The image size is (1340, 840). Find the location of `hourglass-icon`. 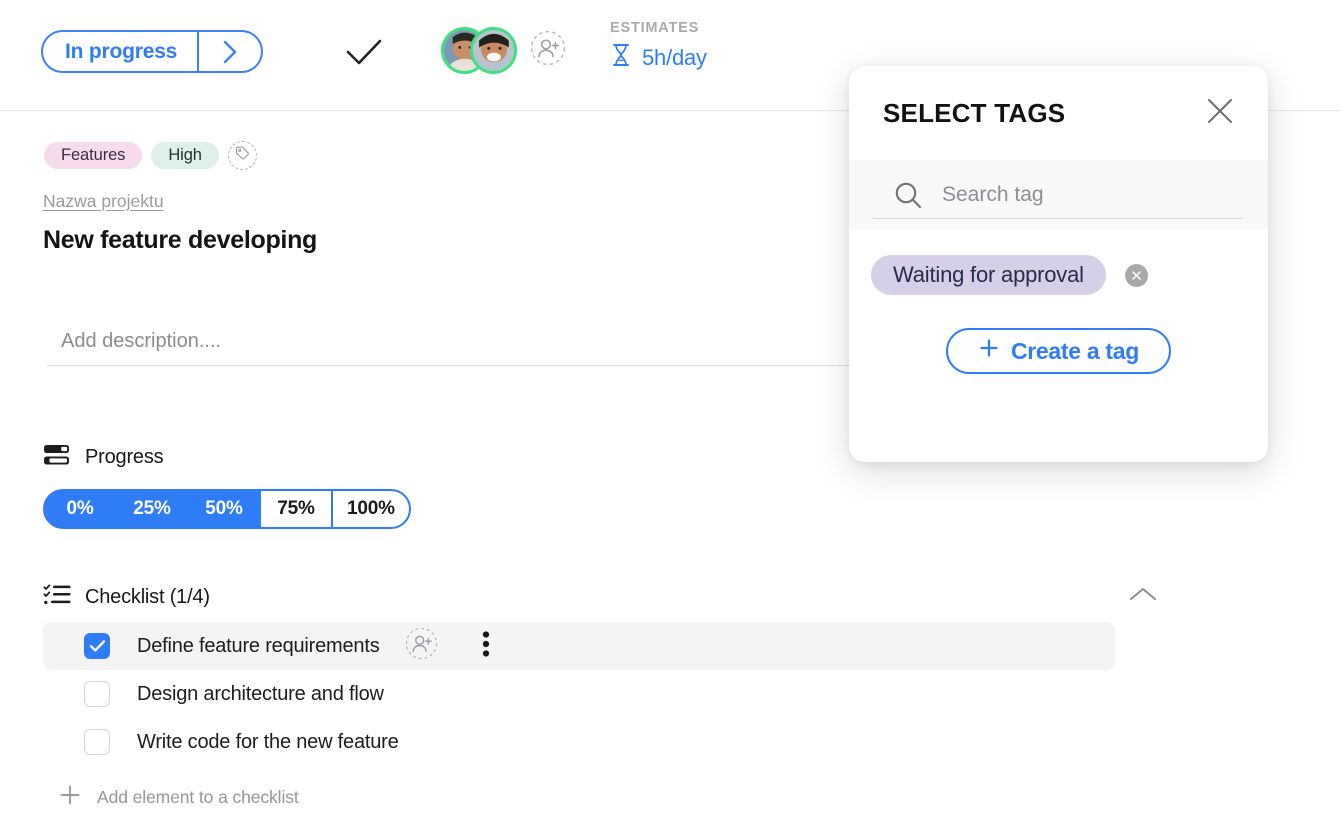

hourglass-icon is located at coordinates (621, 57).